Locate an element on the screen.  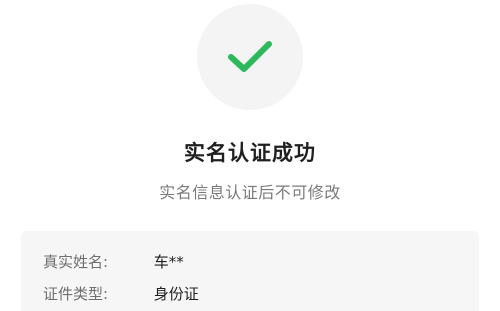
checkmark-icon is located at coordinates (250, 56).